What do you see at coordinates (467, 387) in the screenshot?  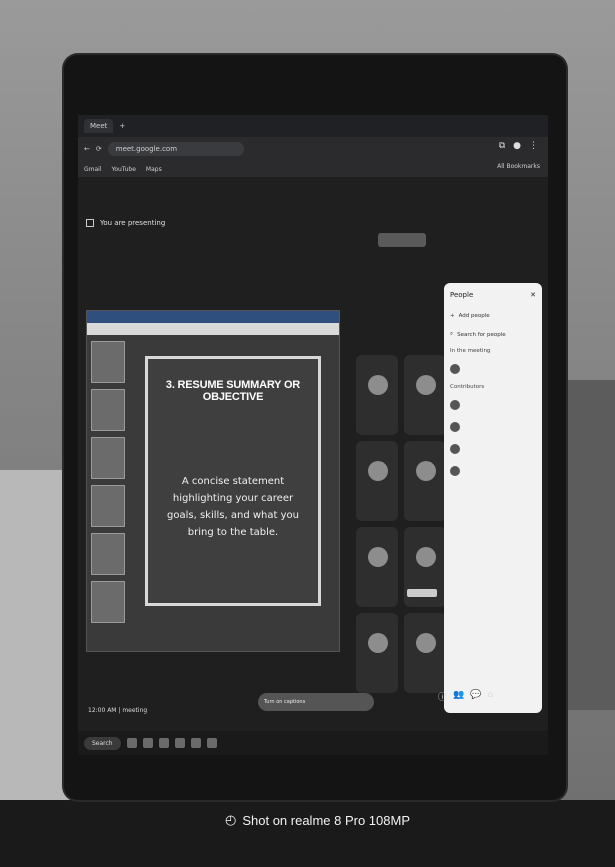 I see `contributors-label: Contributors` at bounding box center [467, 387].